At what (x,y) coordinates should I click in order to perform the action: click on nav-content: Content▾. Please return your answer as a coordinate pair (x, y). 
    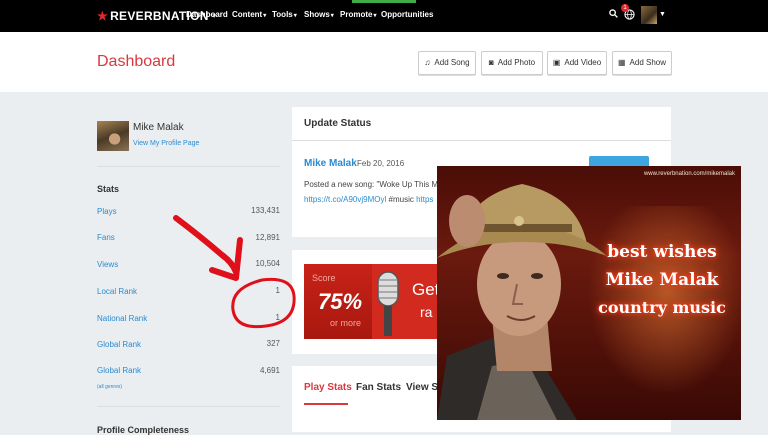
    Looking at the image, I should click on (249, 14).